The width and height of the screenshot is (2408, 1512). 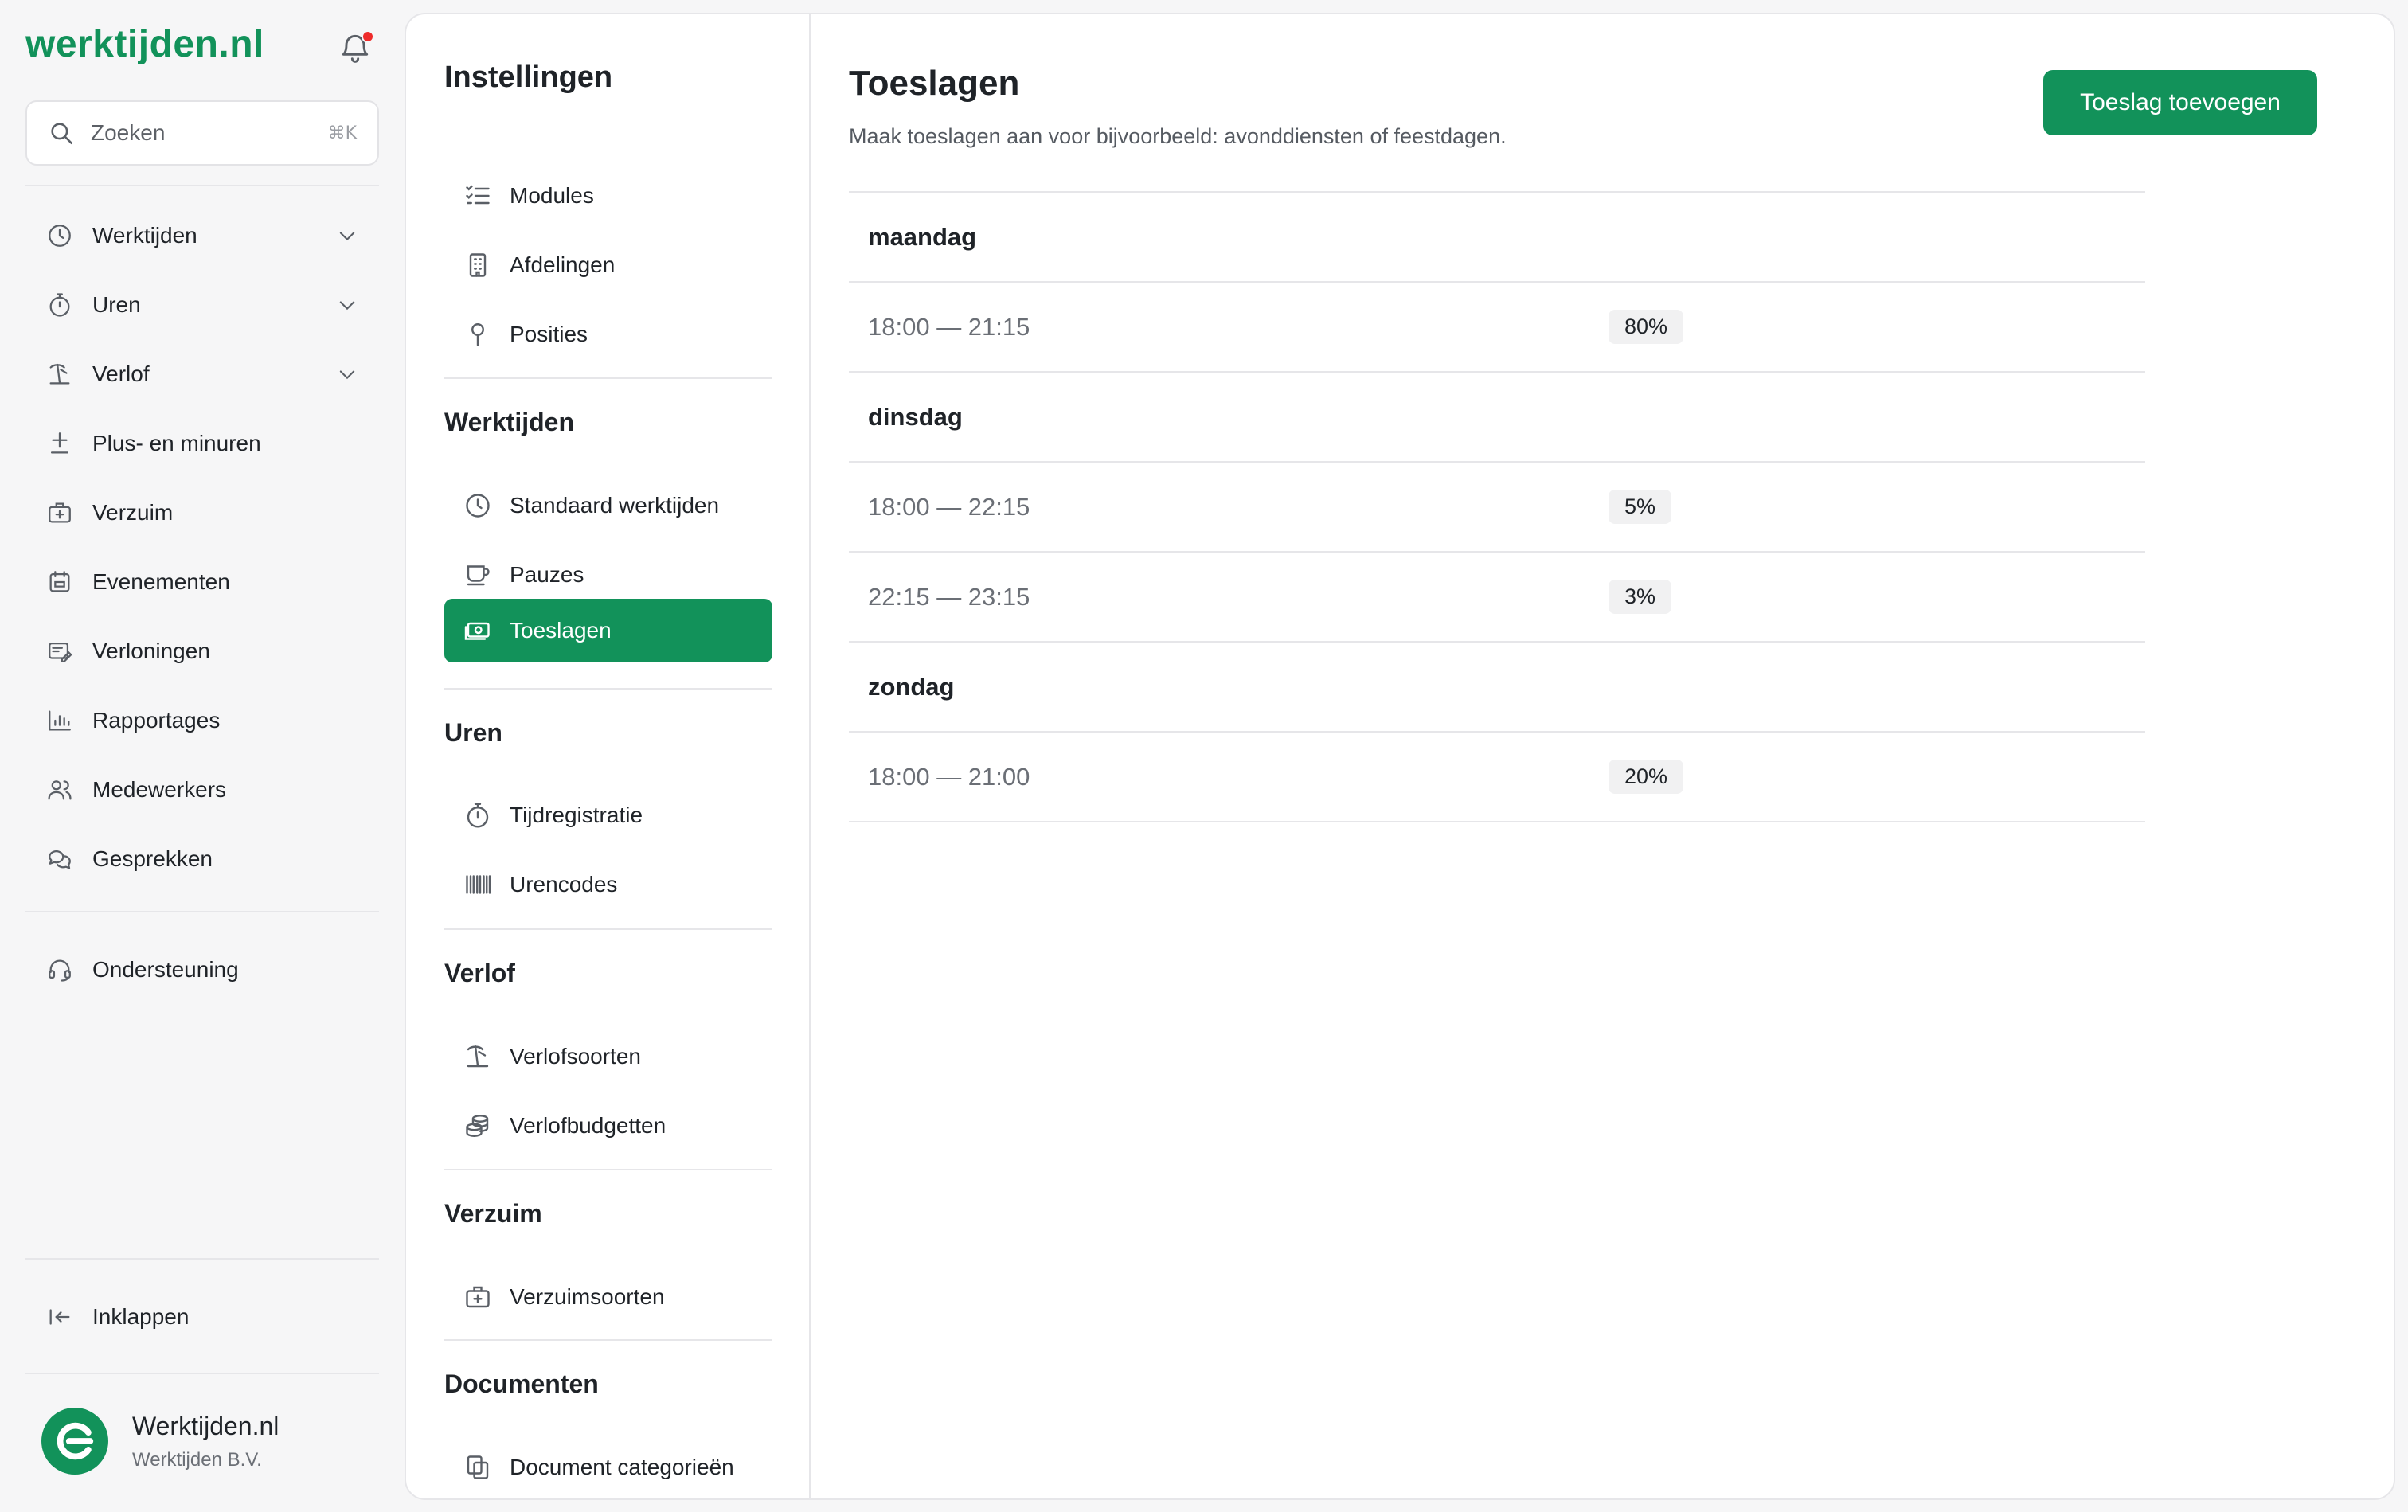 I want to click on sidebar-item-plus-minuren: Plus- en minuren, so click(x=202, y=443).